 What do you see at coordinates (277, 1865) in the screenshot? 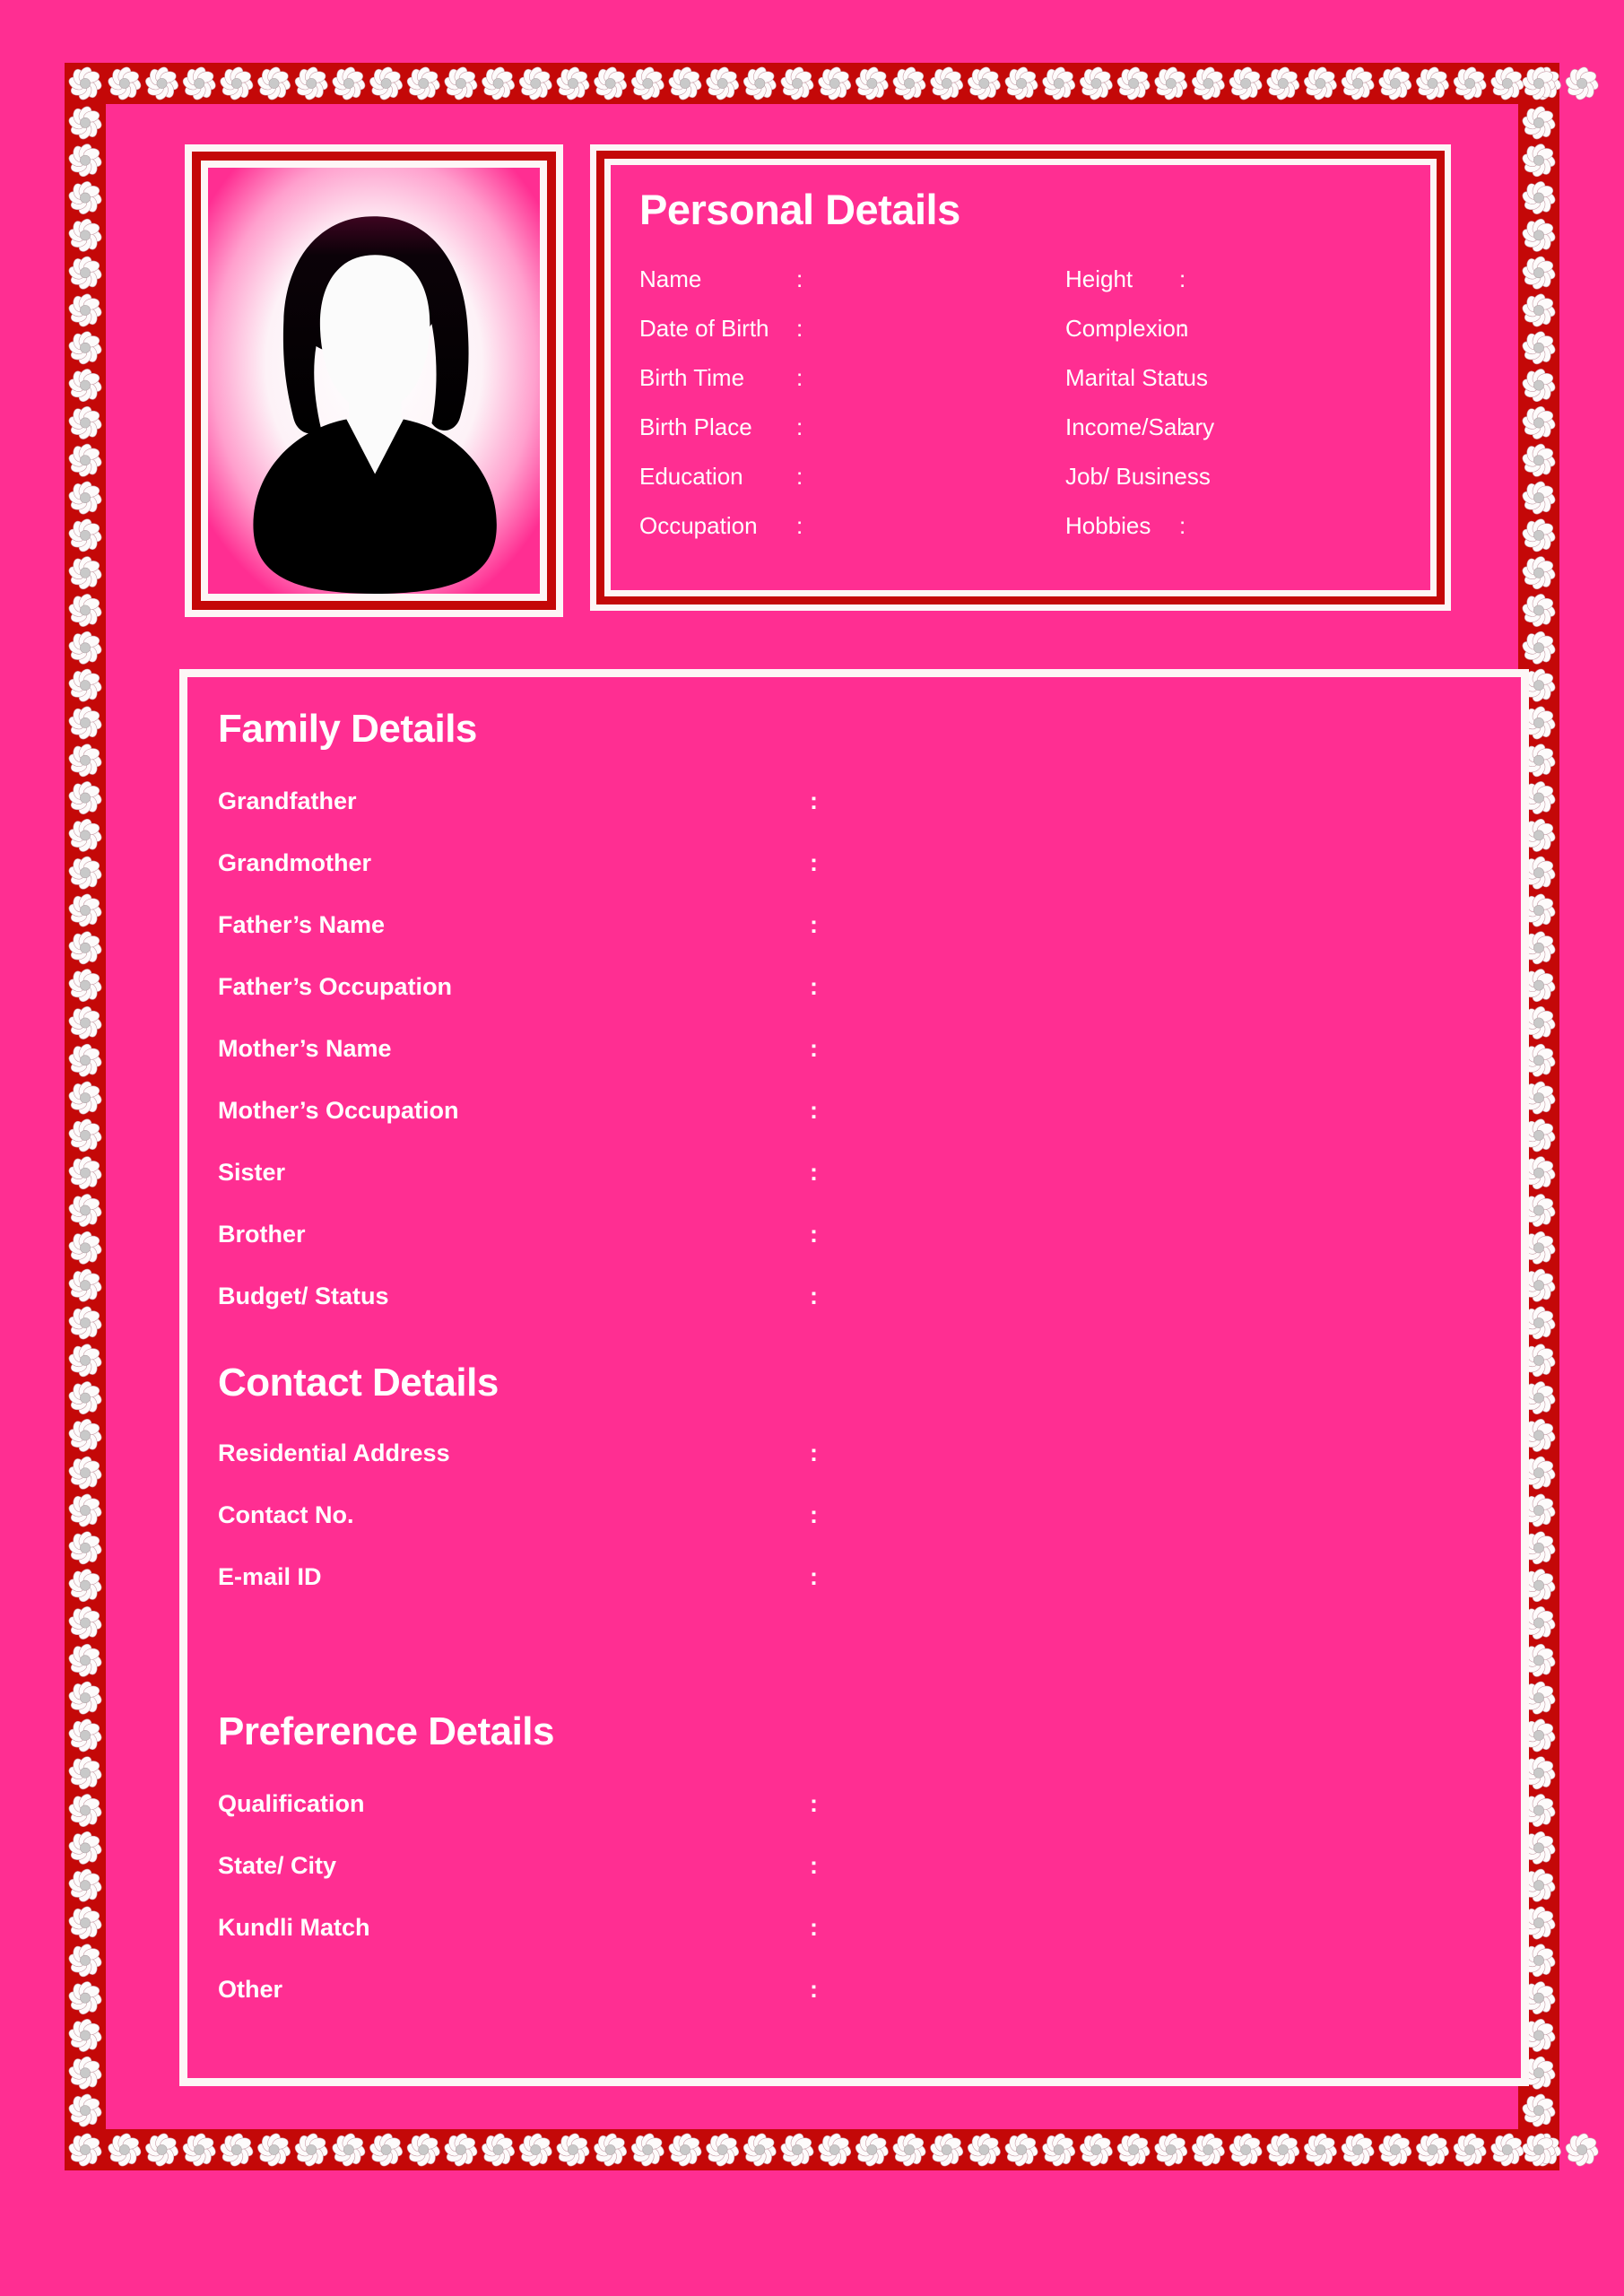
I see `preference-label: State/ City` at bounding box center [277, 1865].